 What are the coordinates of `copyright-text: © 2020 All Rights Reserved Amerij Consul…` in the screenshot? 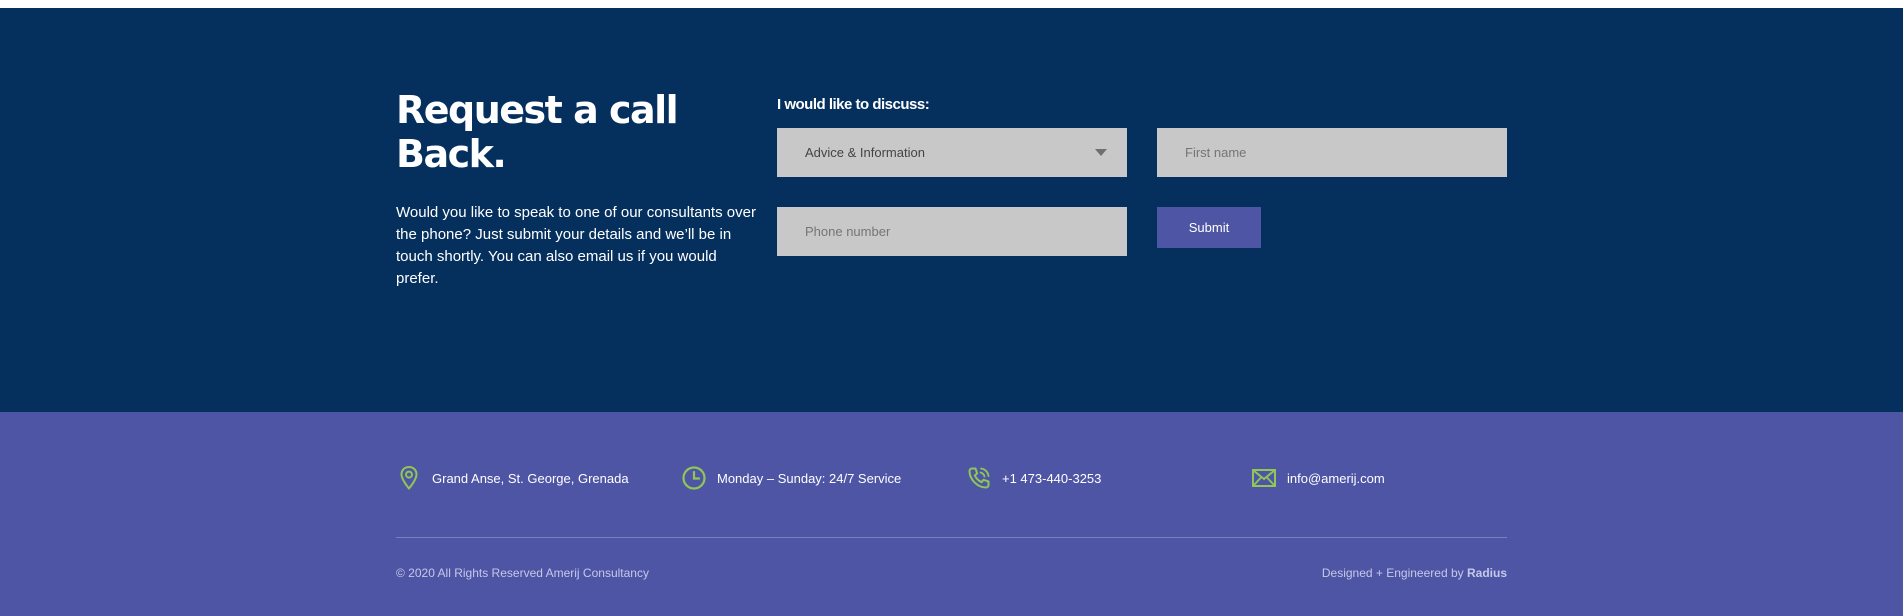 It's located at (522, 573).